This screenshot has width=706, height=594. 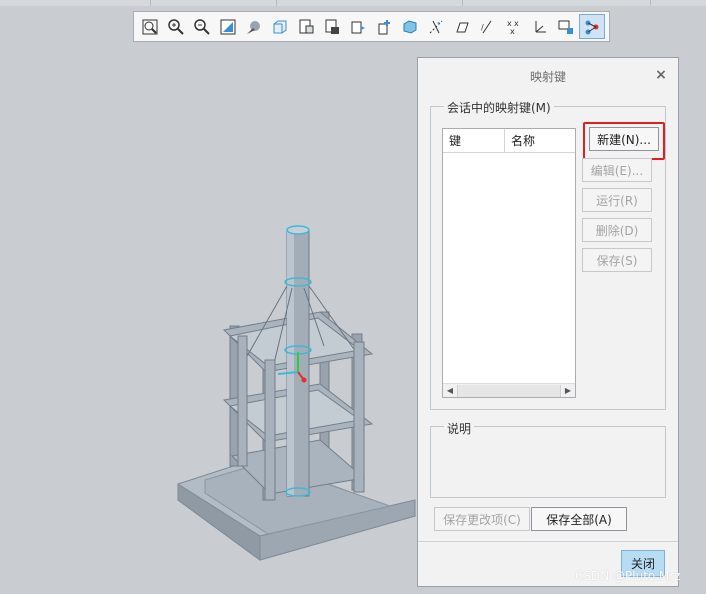 I want to click on appearance-icon, so click(x=332, y=26).